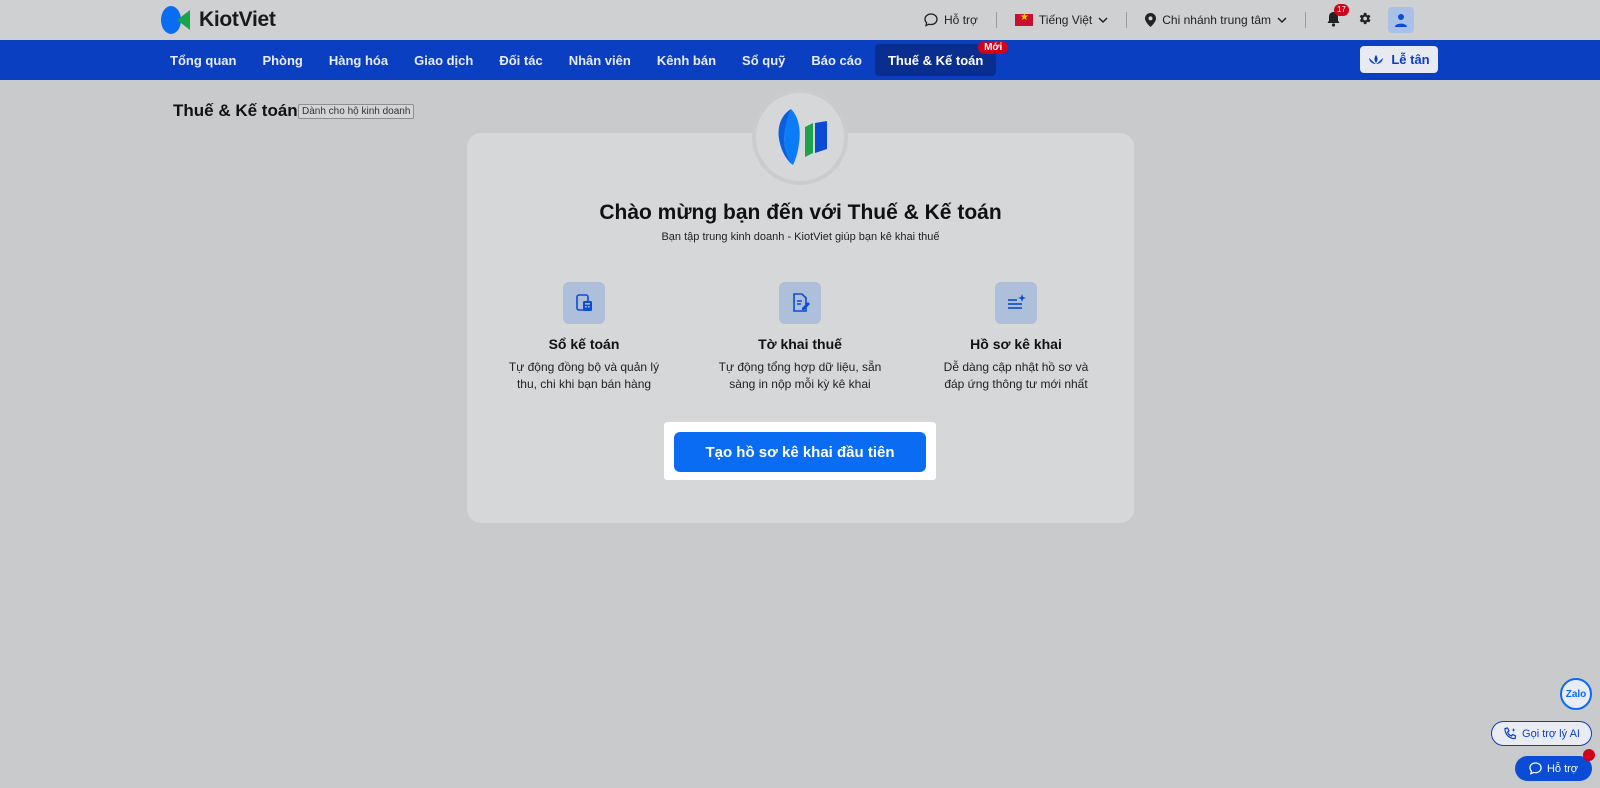 The width and height of the screenshot is (1600, 788). I want to click on nav-item-overview: Tổng quan, so click(203, 60).